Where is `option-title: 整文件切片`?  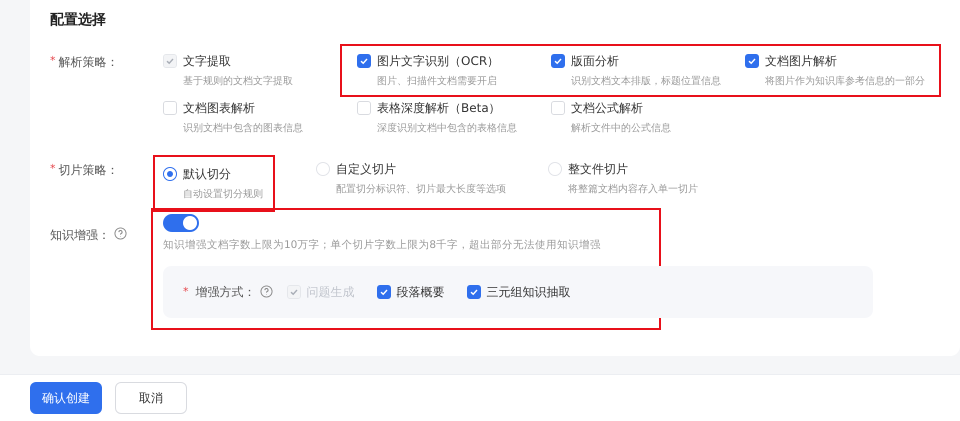 option-title: 整文件切片 is located at coordinates (598, 169).